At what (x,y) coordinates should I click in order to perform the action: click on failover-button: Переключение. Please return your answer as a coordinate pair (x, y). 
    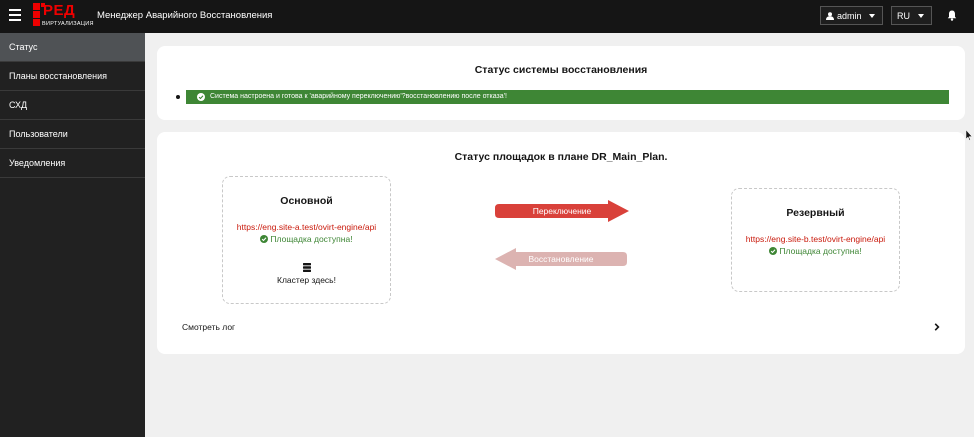
    Looking at the image, I should click on (562, 211).